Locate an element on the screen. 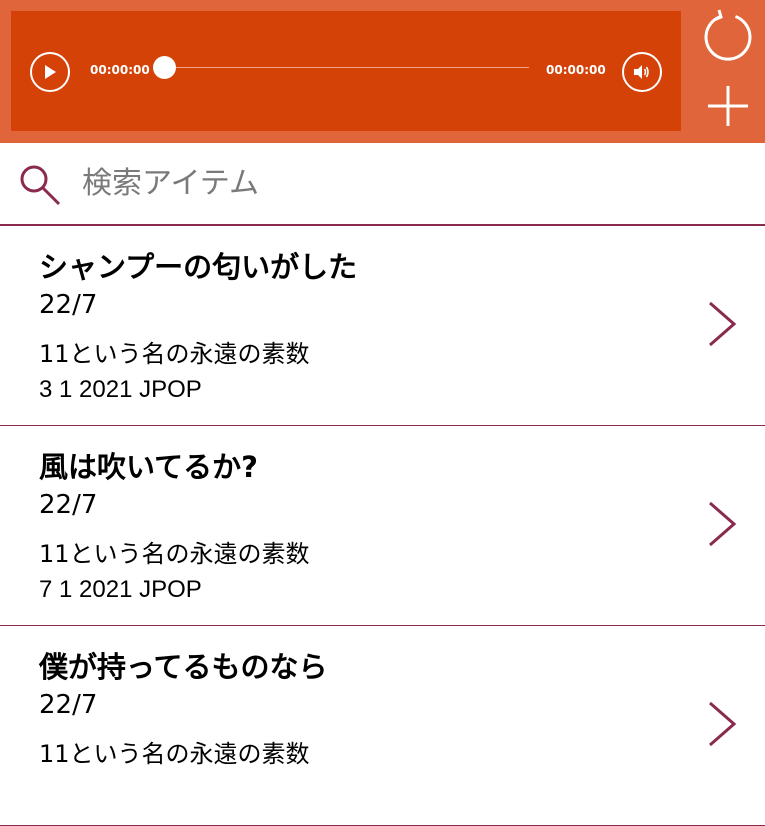  search-bar is located at coordinates (382, 184).